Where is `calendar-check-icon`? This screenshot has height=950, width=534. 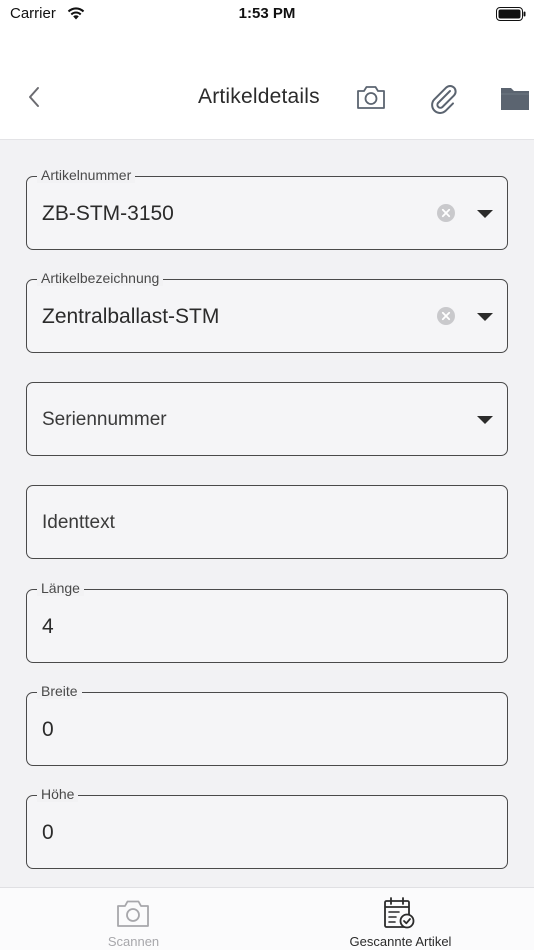
calendar-check-icon is located at coordinates (399, 913).